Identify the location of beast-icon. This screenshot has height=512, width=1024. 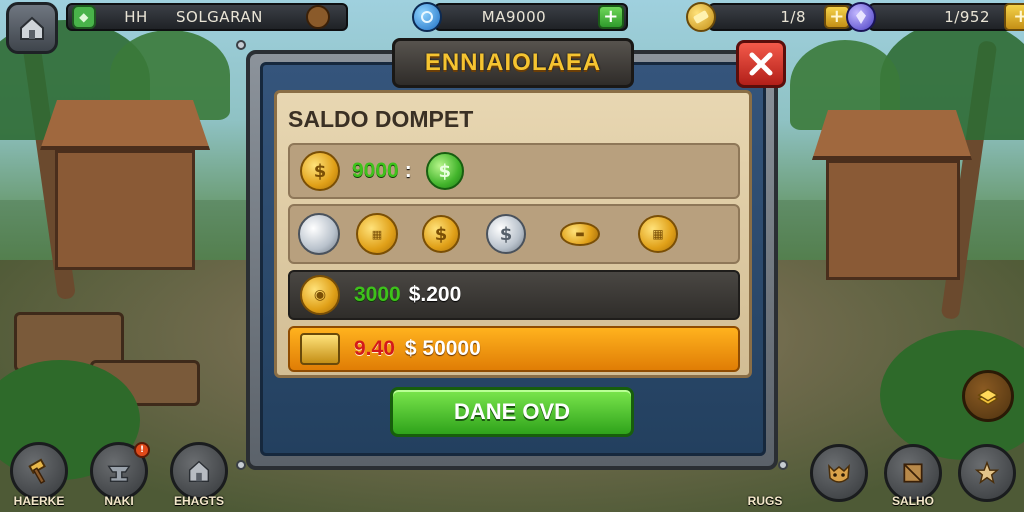
(839, 473).